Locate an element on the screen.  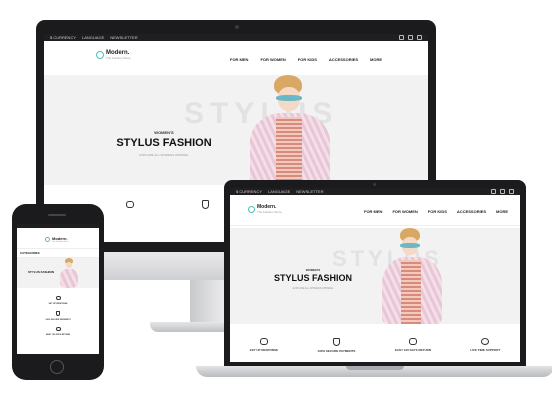
site-logo: Modern. The Fashion Store is located at coordinates (113, 55).